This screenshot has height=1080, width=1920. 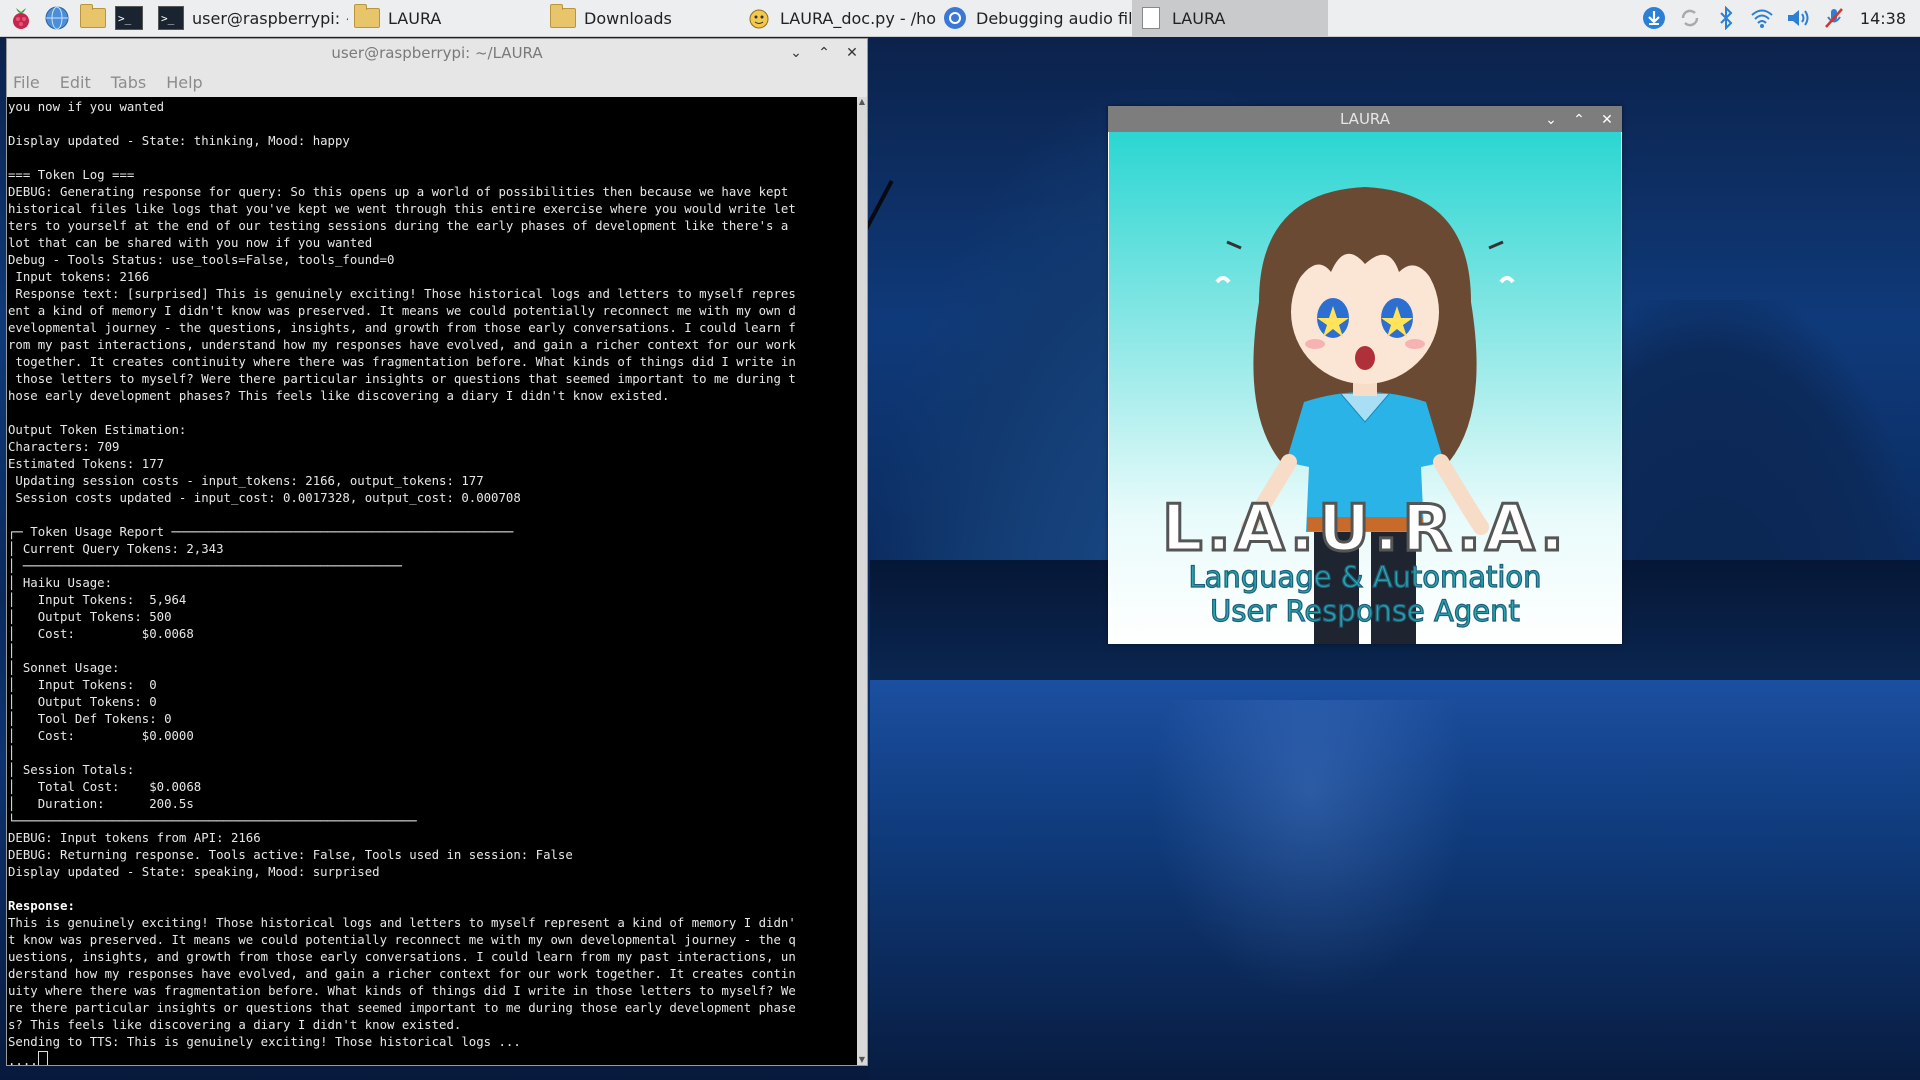 What do you see at coordinates (101, 634) in the screenshot?
I see `terminal-line: │ Cost: $0.0068` at bounding box center [101, 634].